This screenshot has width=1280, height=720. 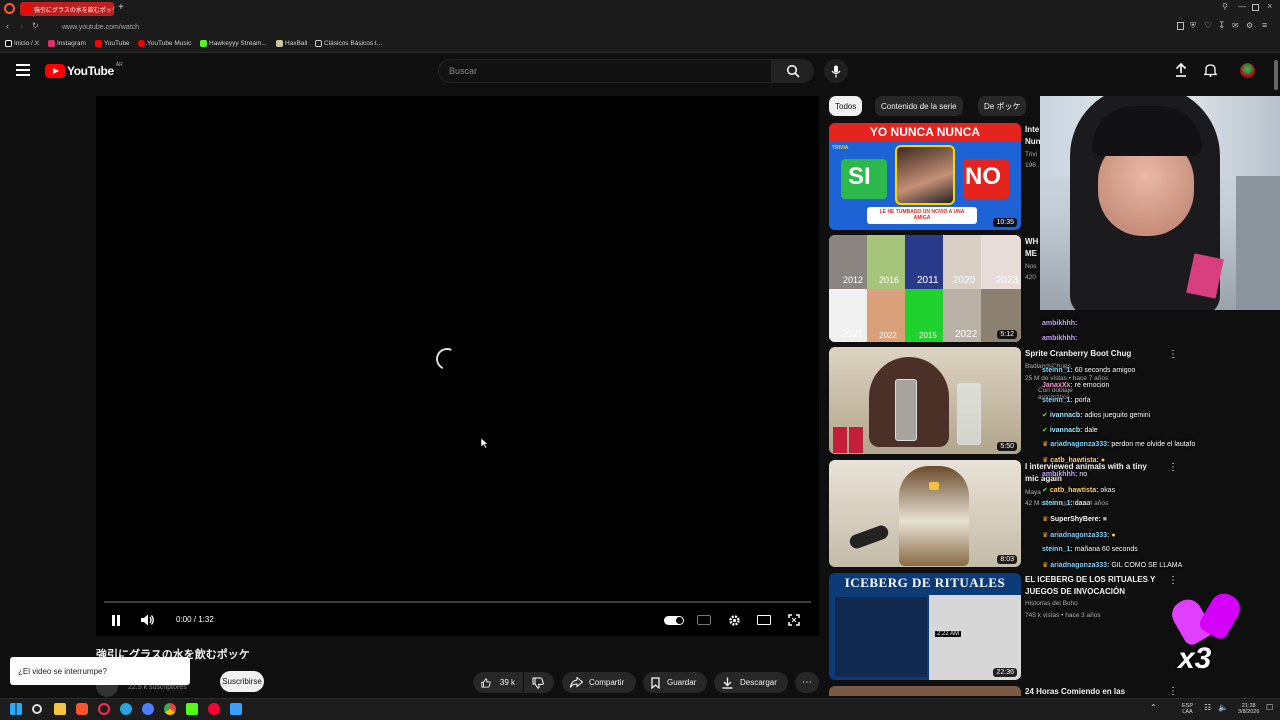 What do you see at coordinates (727, 683) in the screenshot?
I see `download-icon` at bounding box center [727, 683].